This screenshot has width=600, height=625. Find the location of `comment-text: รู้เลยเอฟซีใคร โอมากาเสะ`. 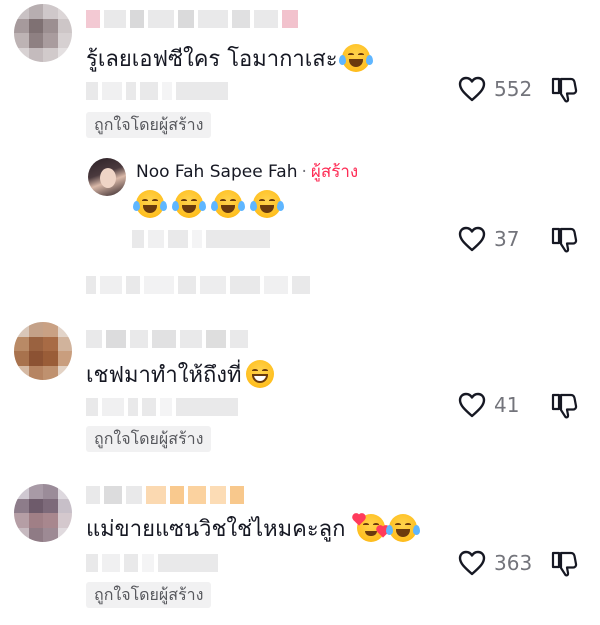

comment-text: รู้เลยเอฟซีใคร โอมากาเสะ is located at coordinates (229, 59).